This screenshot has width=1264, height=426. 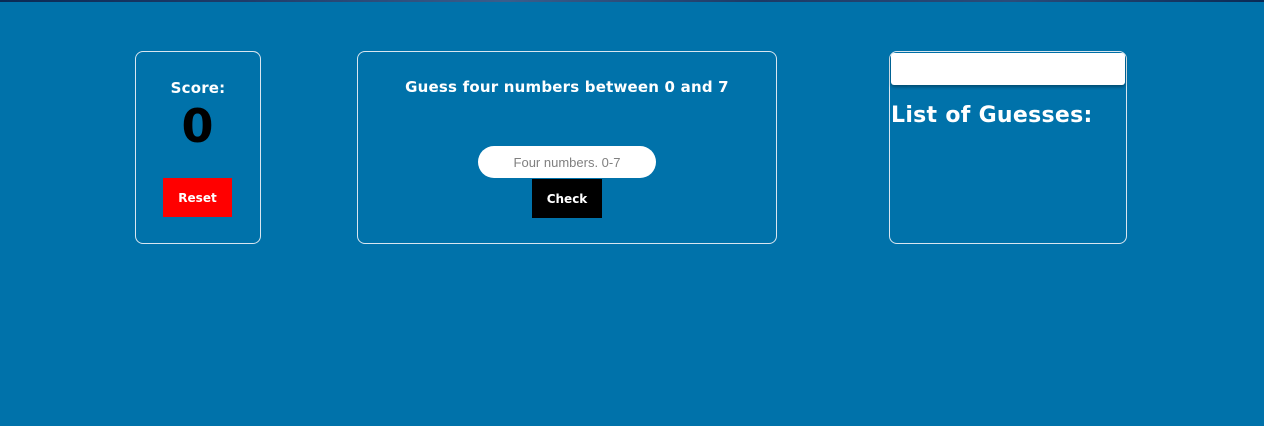 What do you see at coordinates (197, 197) in the screenshot?
I see `reset-button: Reset` at bounding box center [197, 197].